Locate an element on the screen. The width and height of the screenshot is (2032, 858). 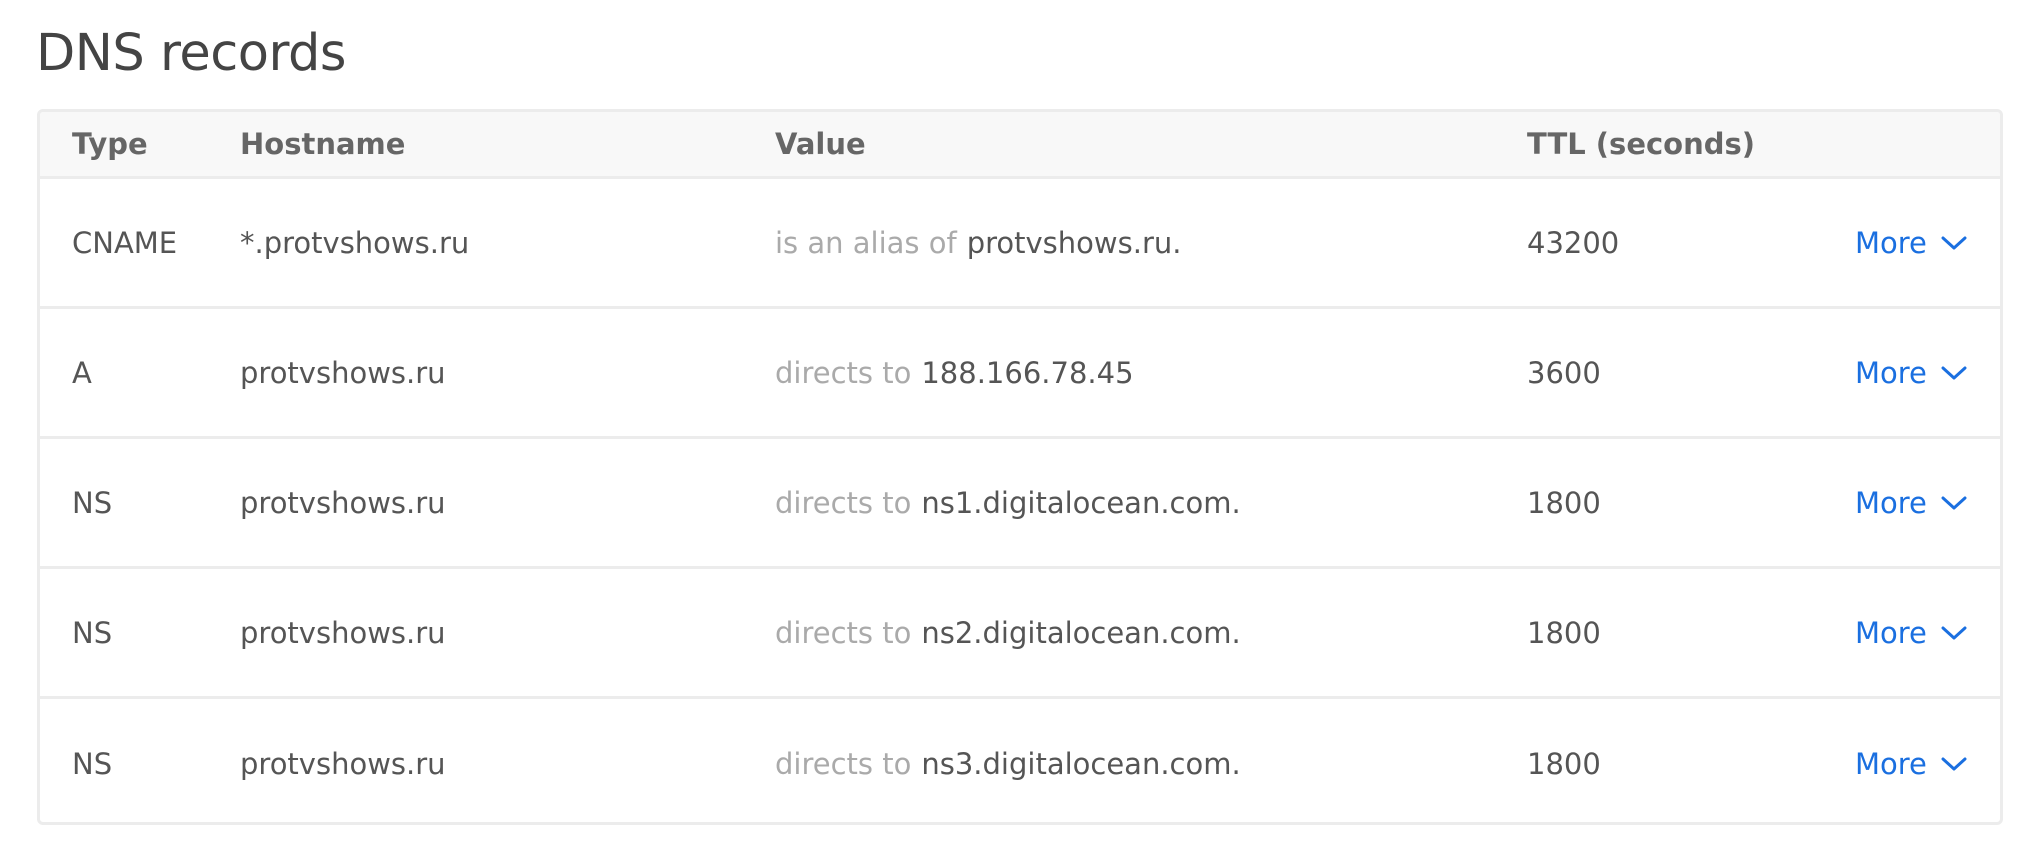
header-ttl: TTL (seconds) is located at coordinates (1641, 144).